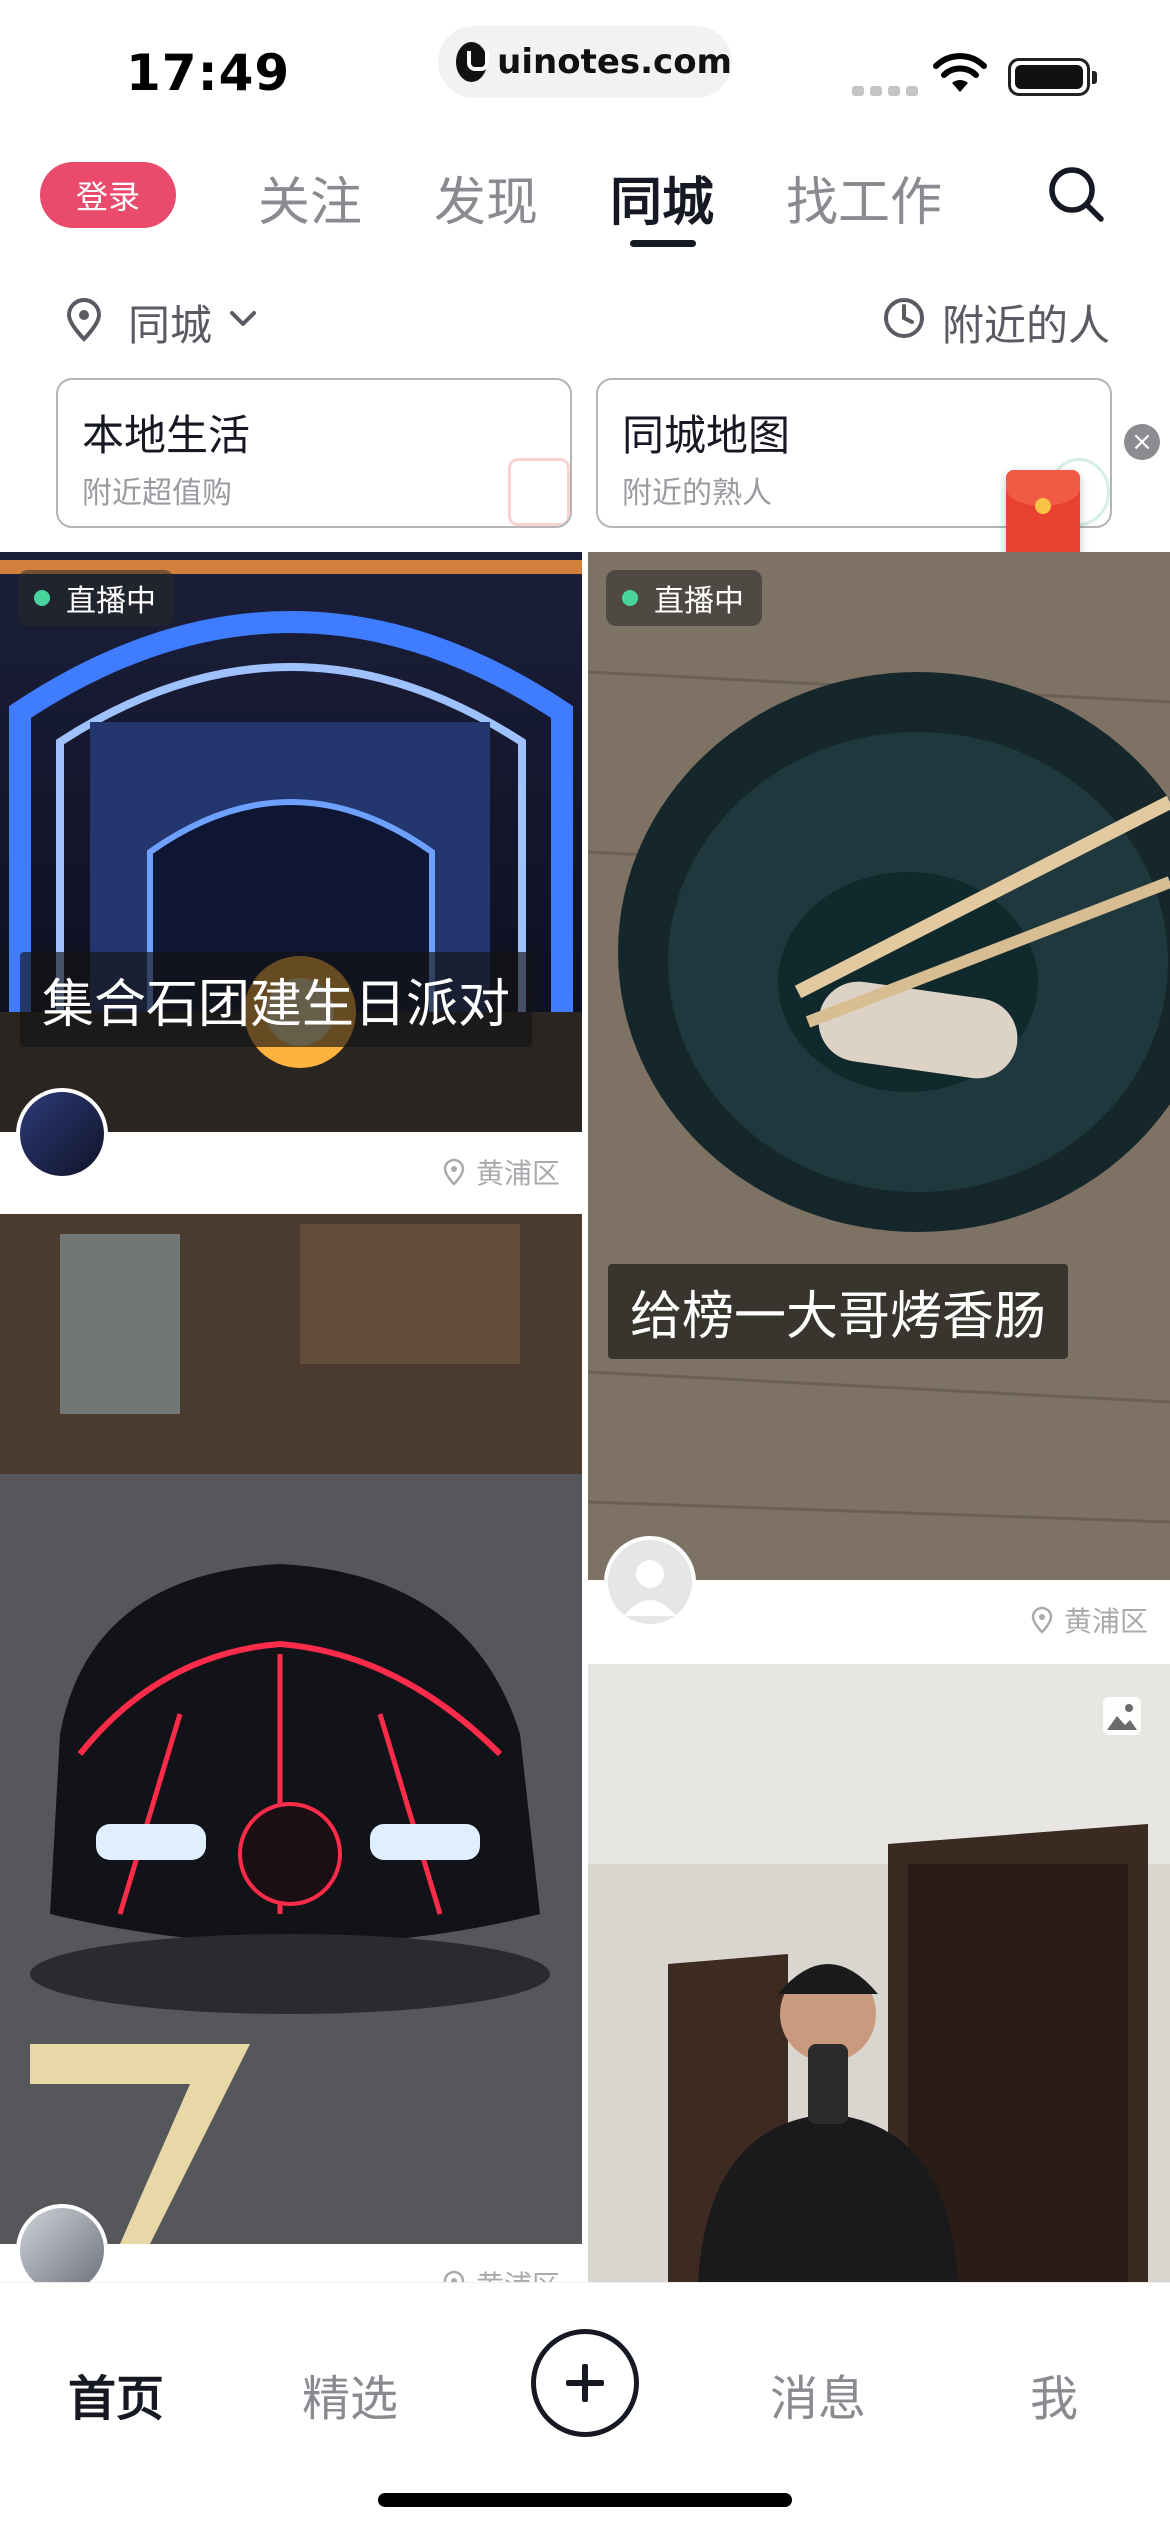  I want to click on bottom-tab-bar: 首页 精选 消息 我, so click(585, 2407).